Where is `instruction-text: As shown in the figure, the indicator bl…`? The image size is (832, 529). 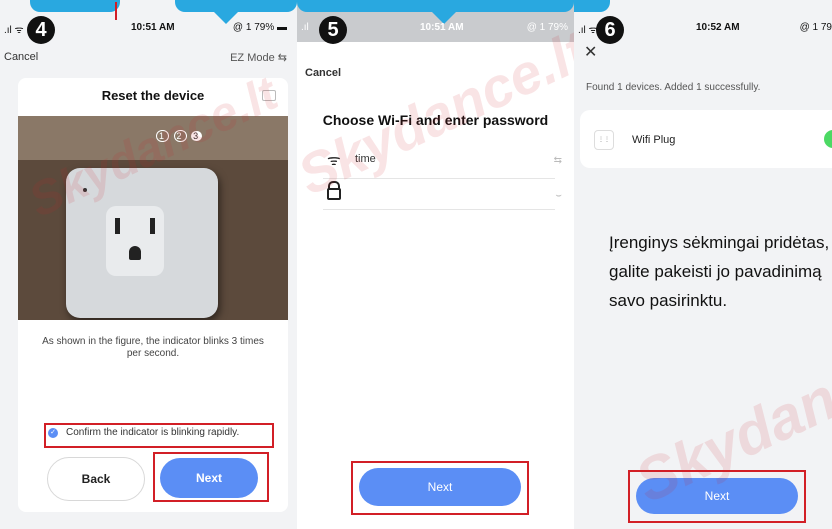
instruction-text: As shown in the figure, the indicator bl… is located at coordinates (153, 347).